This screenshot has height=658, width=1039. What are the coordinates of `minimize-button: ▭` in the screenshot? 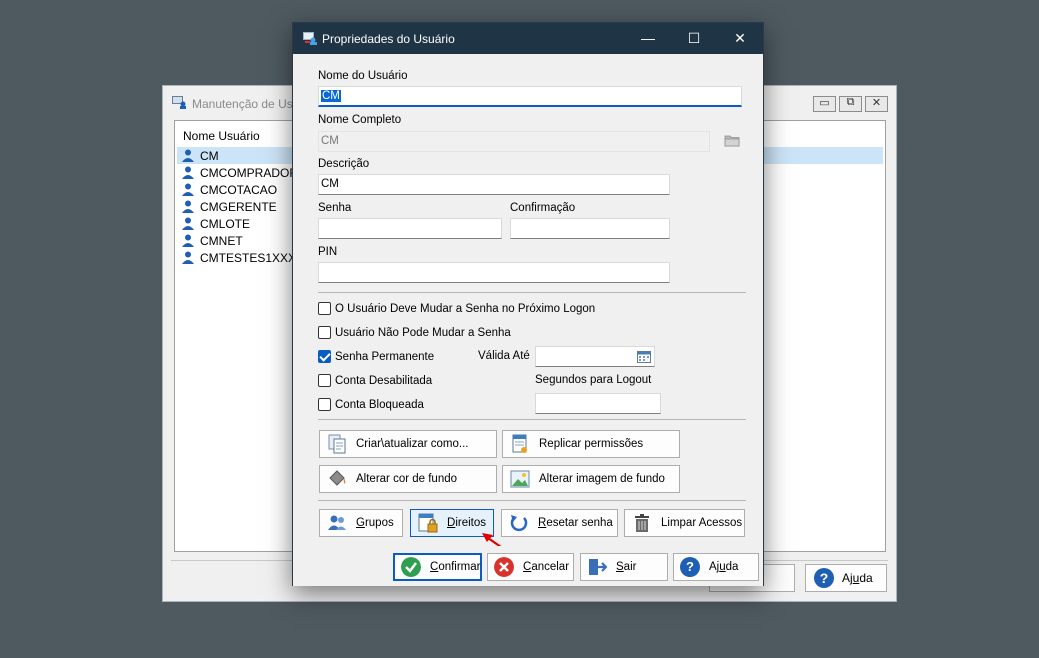 It's located at (824, 104).